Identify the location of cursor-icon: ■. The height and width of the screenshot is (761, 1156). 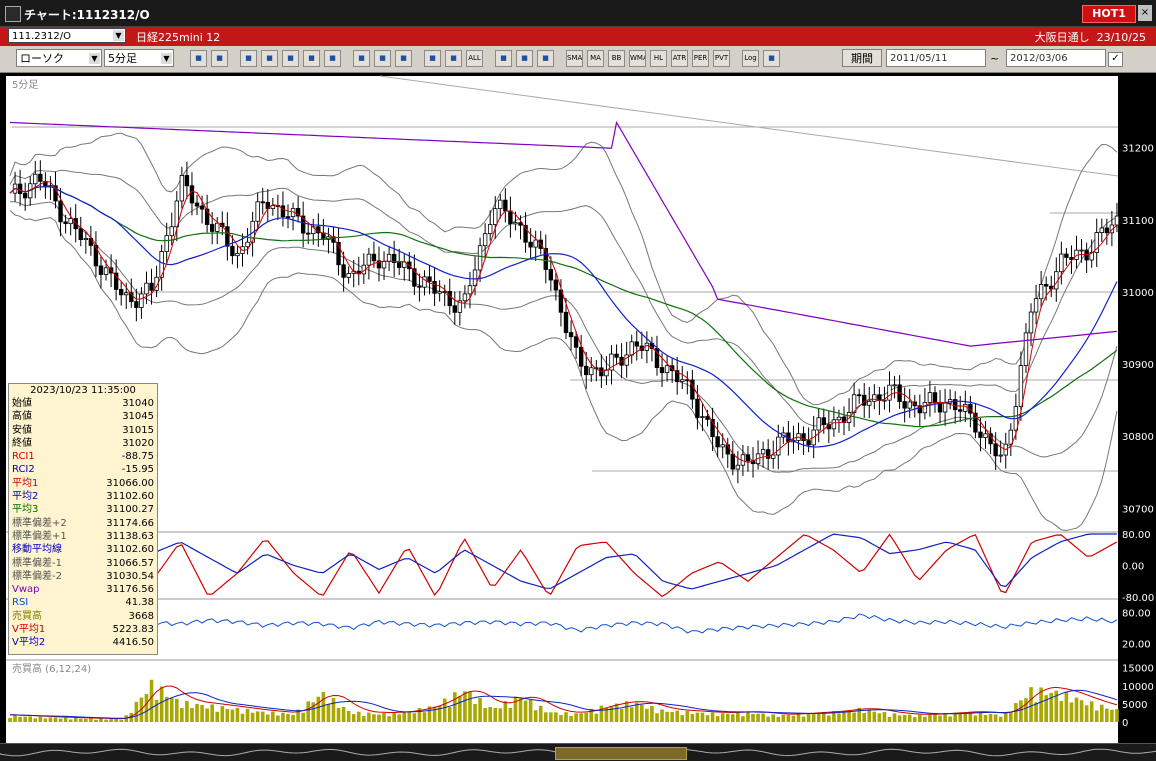
(382, 58).